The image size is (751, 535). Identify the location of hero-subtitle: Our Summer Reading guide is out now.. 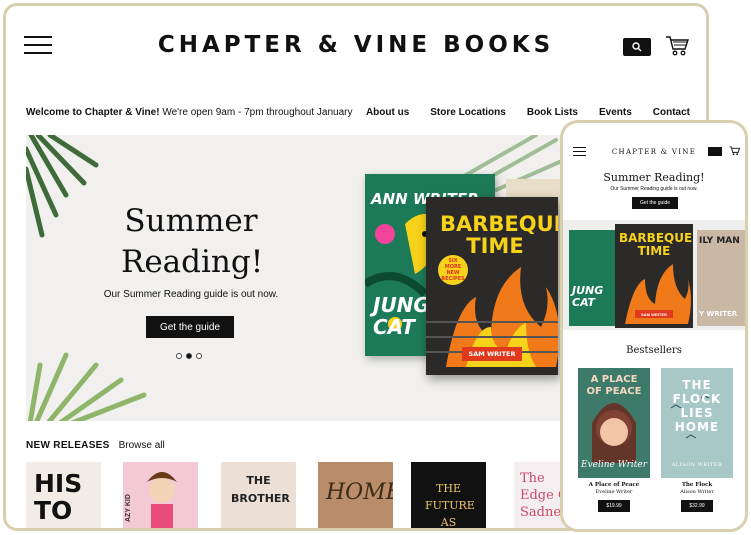
(191, 294).